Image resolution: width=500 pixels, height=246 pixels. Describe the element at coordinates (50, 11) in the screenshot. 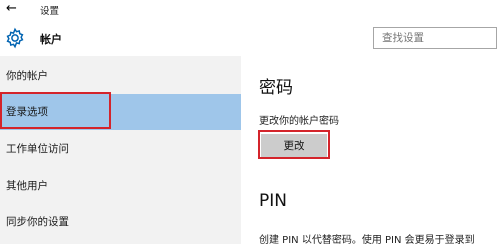

I see `window-title: 设置` at that location.